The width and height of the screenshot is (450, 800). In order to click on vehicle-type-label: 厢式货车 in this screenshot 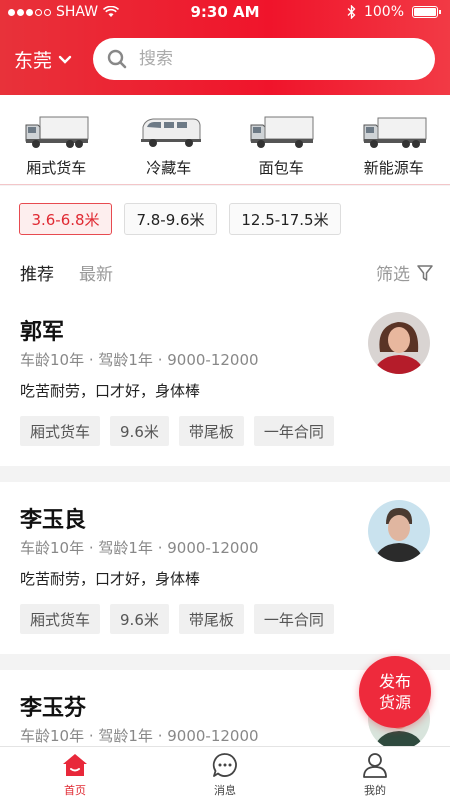, I will do `click(56, 168)`.